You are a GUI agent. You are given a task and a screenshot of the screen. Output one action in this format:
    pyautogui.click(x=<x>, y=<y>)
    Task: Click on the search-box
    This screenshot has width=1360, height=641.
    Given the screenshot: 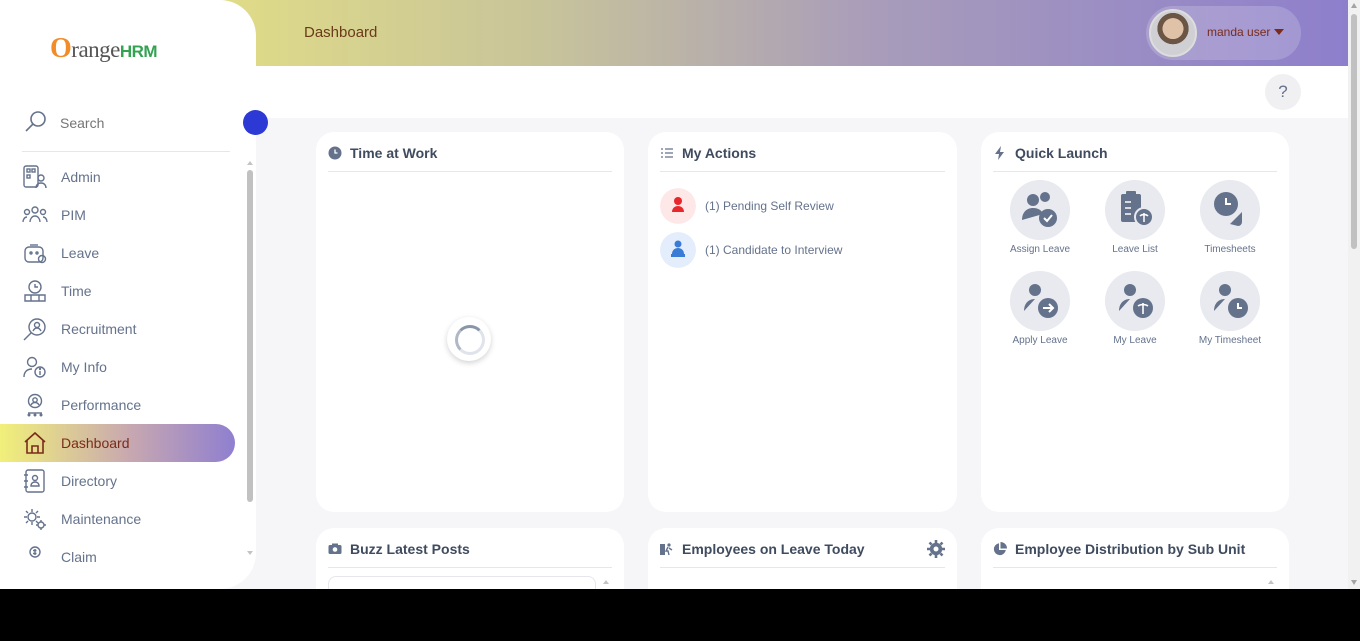 What is the action you would take?
    pyautogui.click(x=126, y=131)
    